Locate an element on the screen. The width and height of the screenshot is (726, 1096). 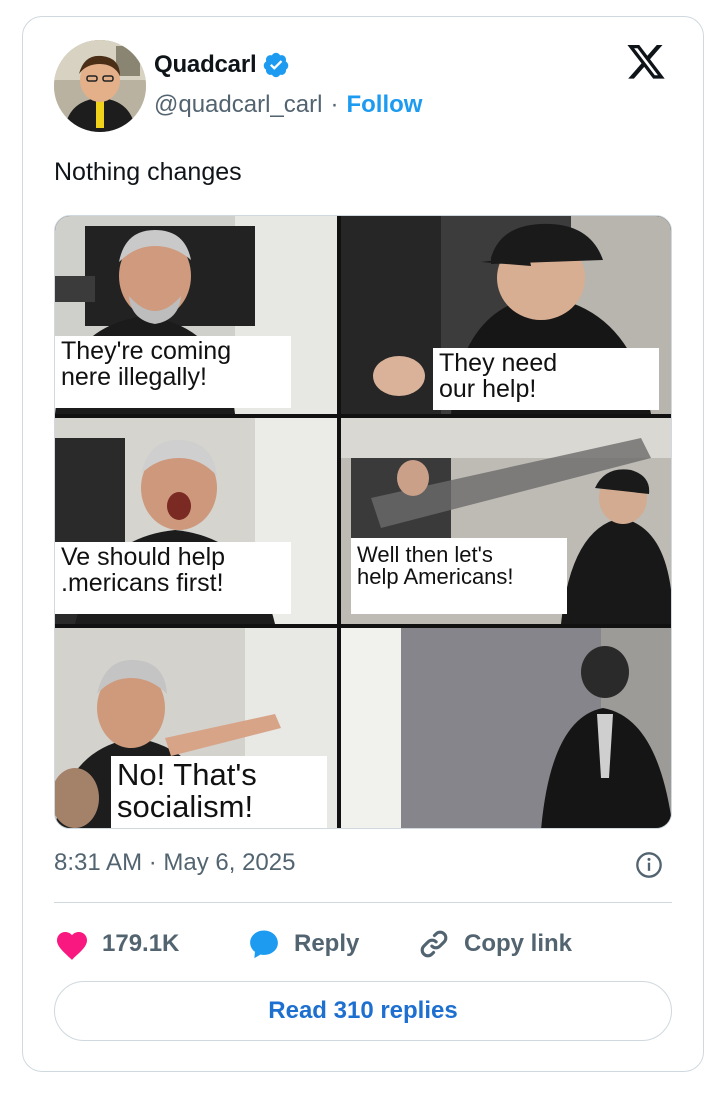
meme-panel-1: They're coming nere illegally! is located at coordinates (196, 315).